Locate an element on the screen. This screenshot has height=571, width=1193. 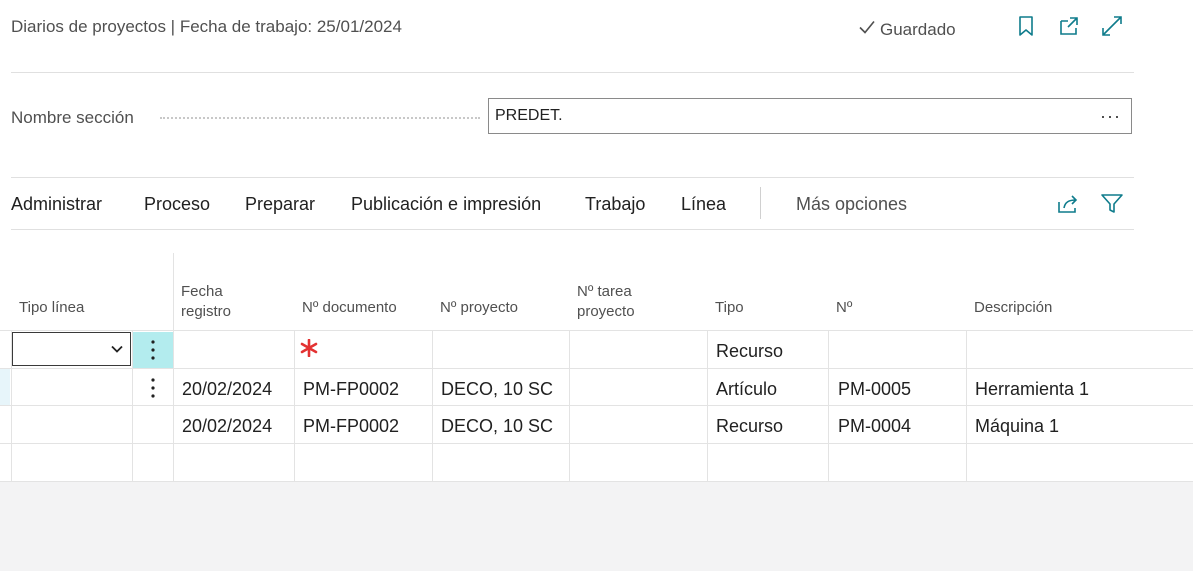
action-administrar: Administrar is located at coordinates (56, 204).